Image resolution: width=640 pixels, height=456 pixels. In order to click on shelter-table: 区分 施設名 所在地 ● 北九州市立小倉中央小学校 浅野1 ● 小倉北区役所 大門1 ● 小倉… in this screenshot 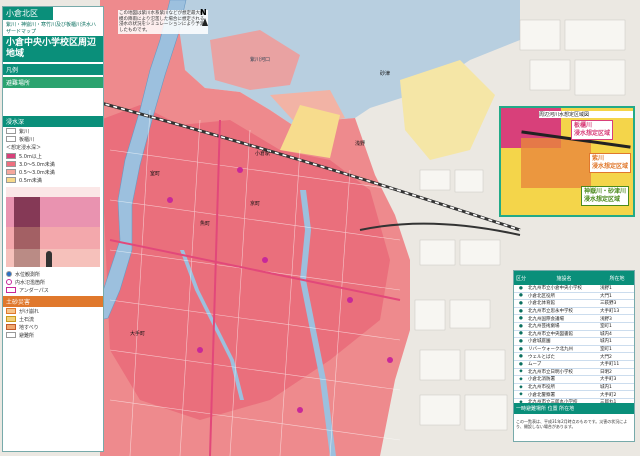, I will do `click(574, 356)`.